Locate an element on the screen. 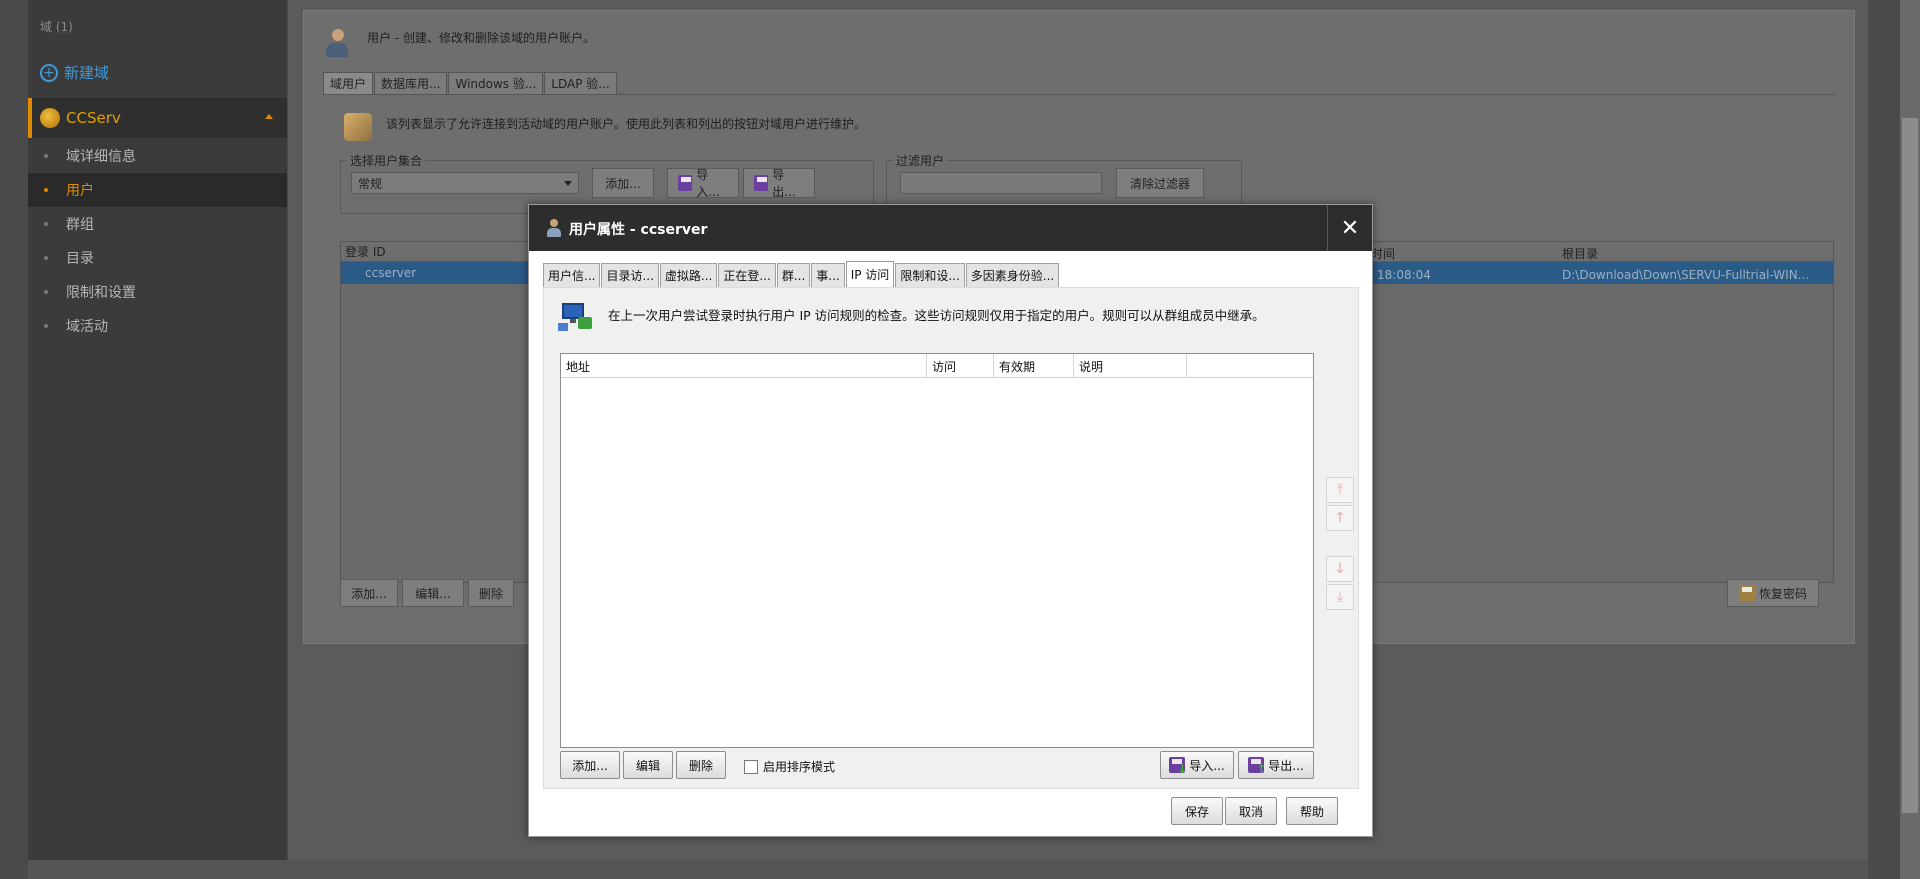 This screenshot has width=1920, height=879. collapse-caret-icon is located at coordinates (269, 116).